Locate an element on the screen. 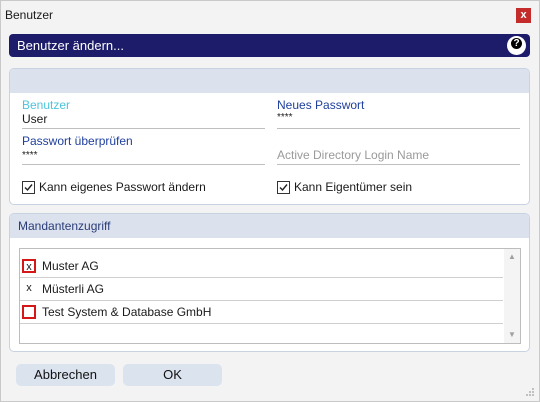  user-field: Benutzer User is located at coordinates (143, 113).